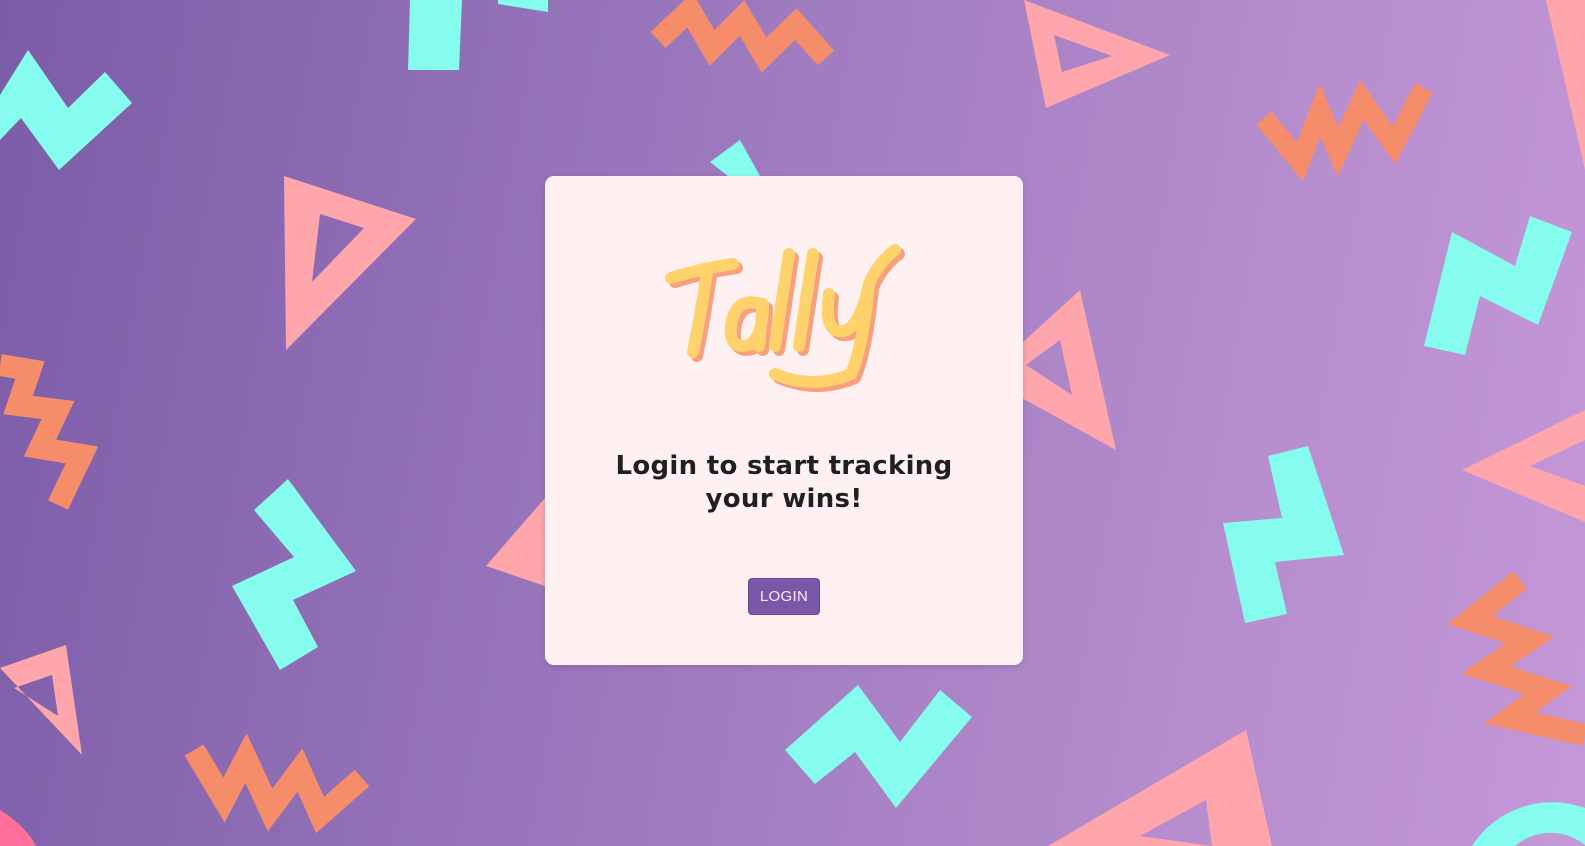 The image size is (1585, 846). What do you see at coordinates (18, 828) in the screenshot?
I see `pink-blob-shape` at bounding box center [18, 828].